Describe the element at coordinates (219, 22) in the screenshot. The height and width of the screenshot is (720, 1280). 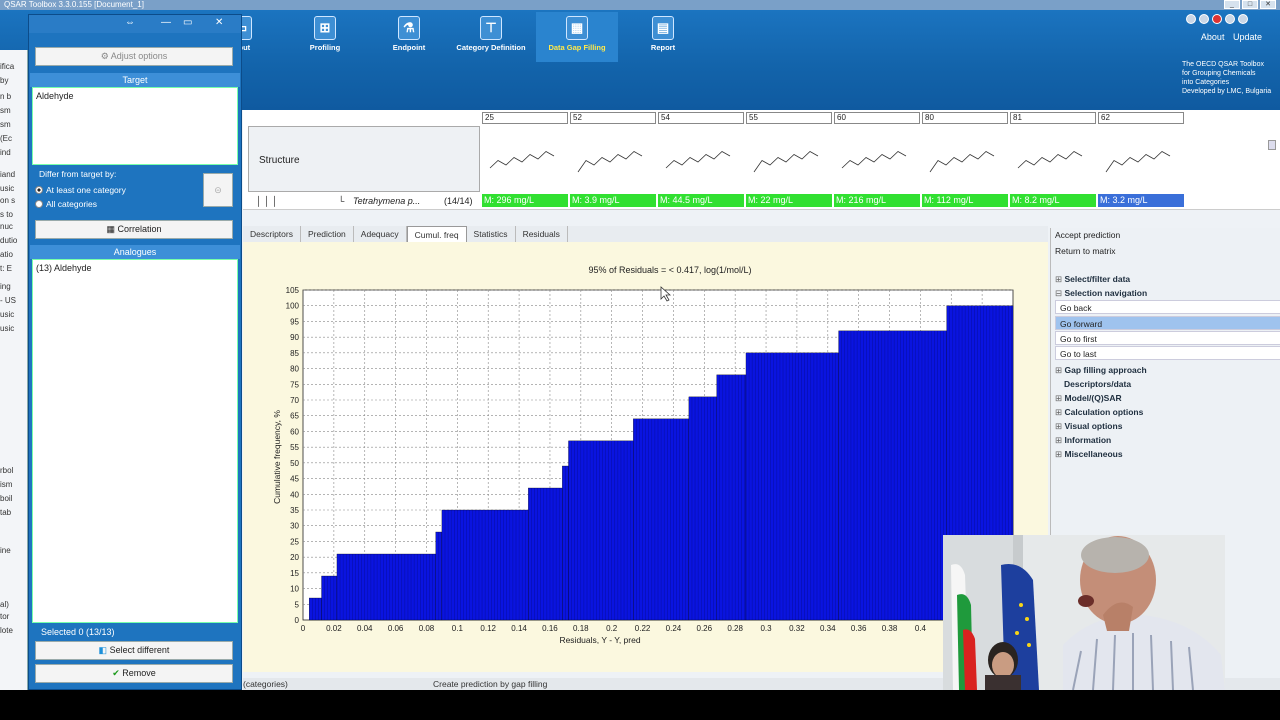
I see `panel-close-icon: ✕` at that location.